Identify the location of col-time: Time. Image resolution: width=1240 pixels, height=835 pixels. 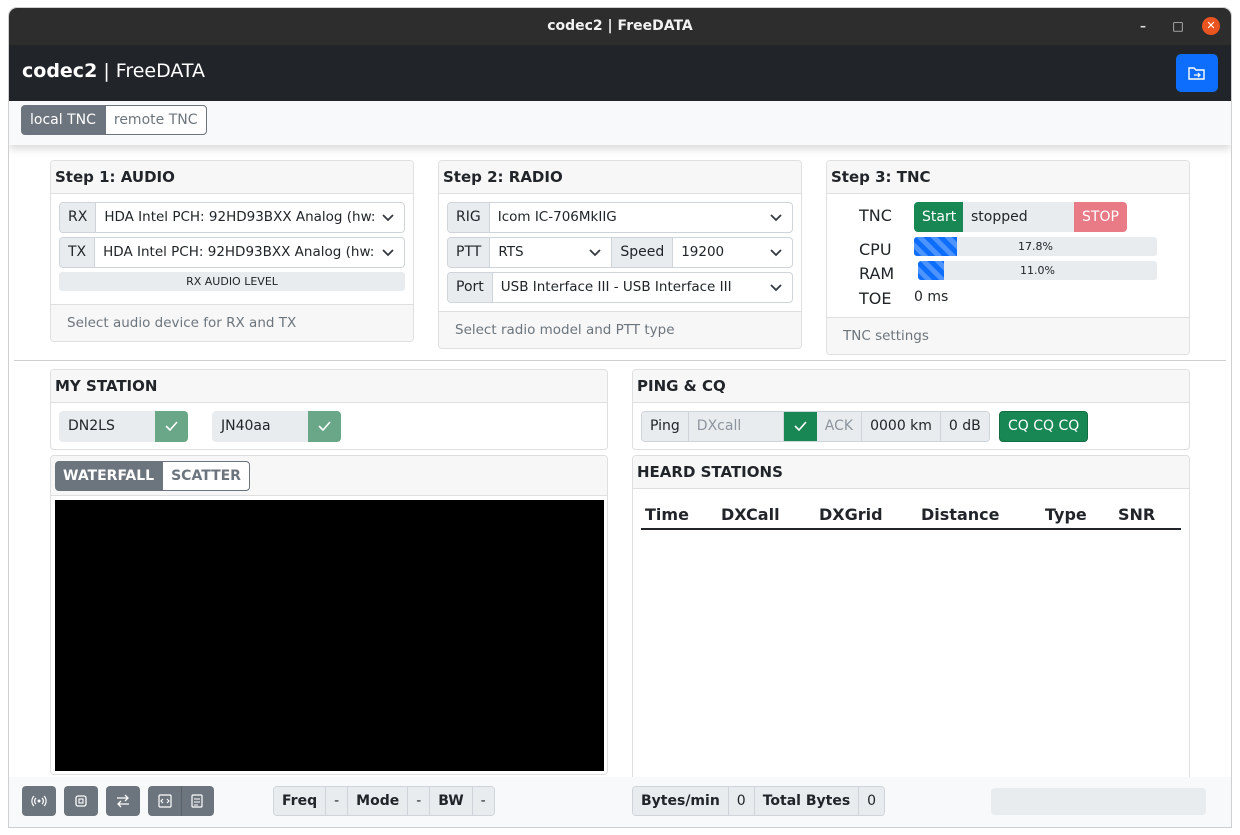
(667, 514).